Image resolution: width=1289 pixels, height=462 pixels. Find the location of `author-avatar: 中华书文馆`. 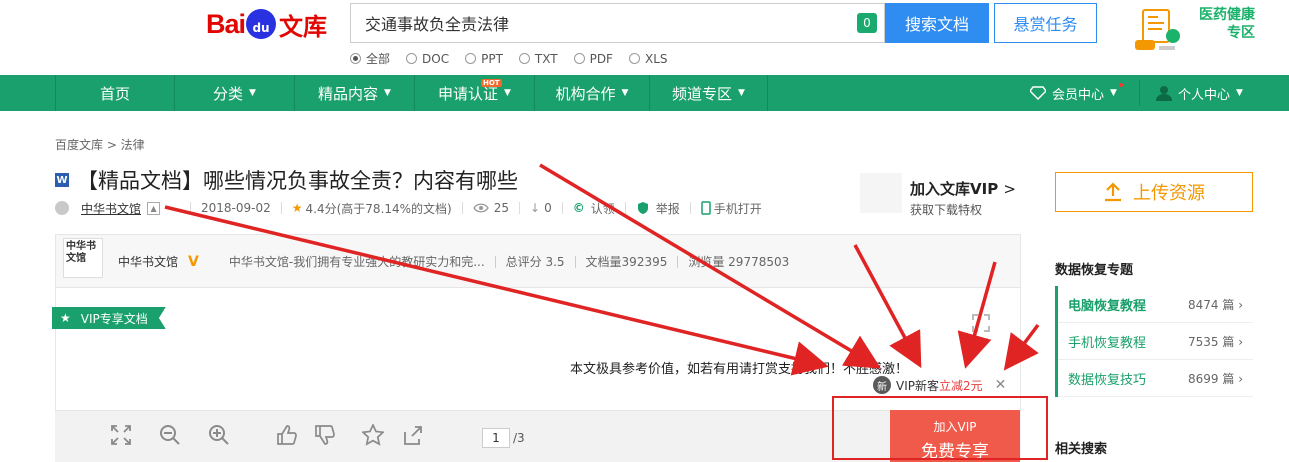

author-avatar: 中华书文馆 is located at coordinates (83, 258).